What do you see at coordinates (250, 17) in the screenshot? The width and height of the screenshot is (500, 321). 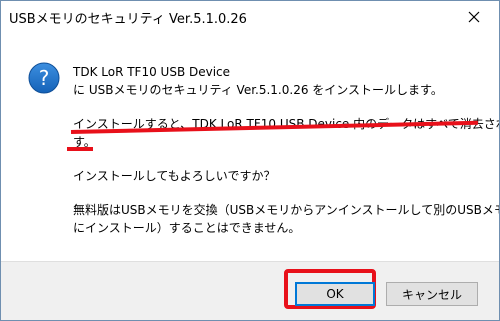 I see `title-bar: USBメモリのセキュリティ Ver.5.1.0.26` at bounding box center [250, 17].